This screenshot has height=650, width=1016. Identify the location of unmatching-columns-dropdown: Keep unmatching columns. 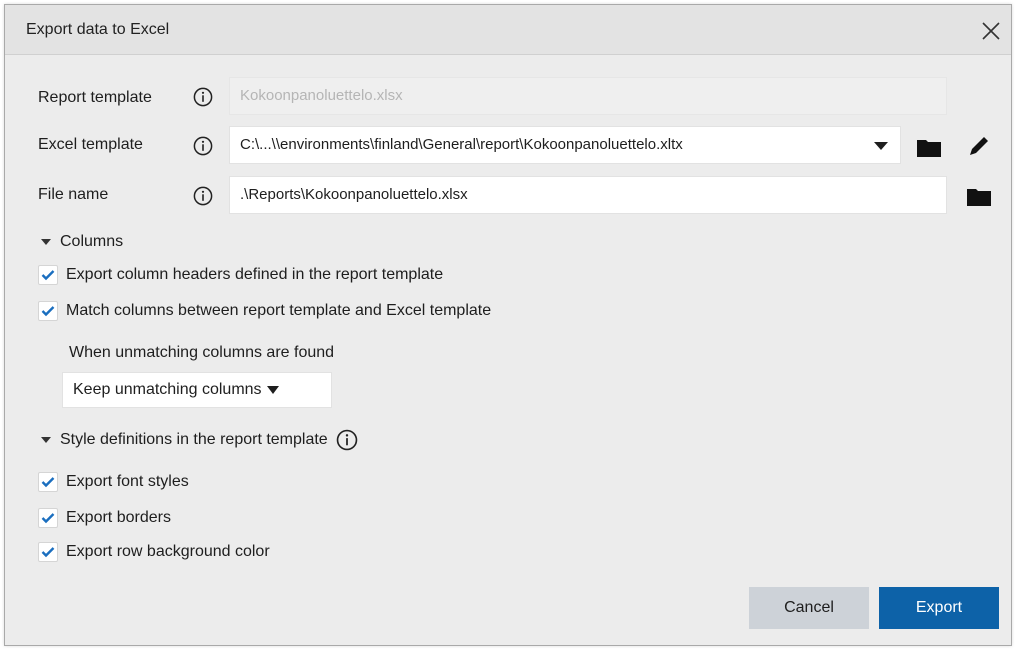
(197, 390).